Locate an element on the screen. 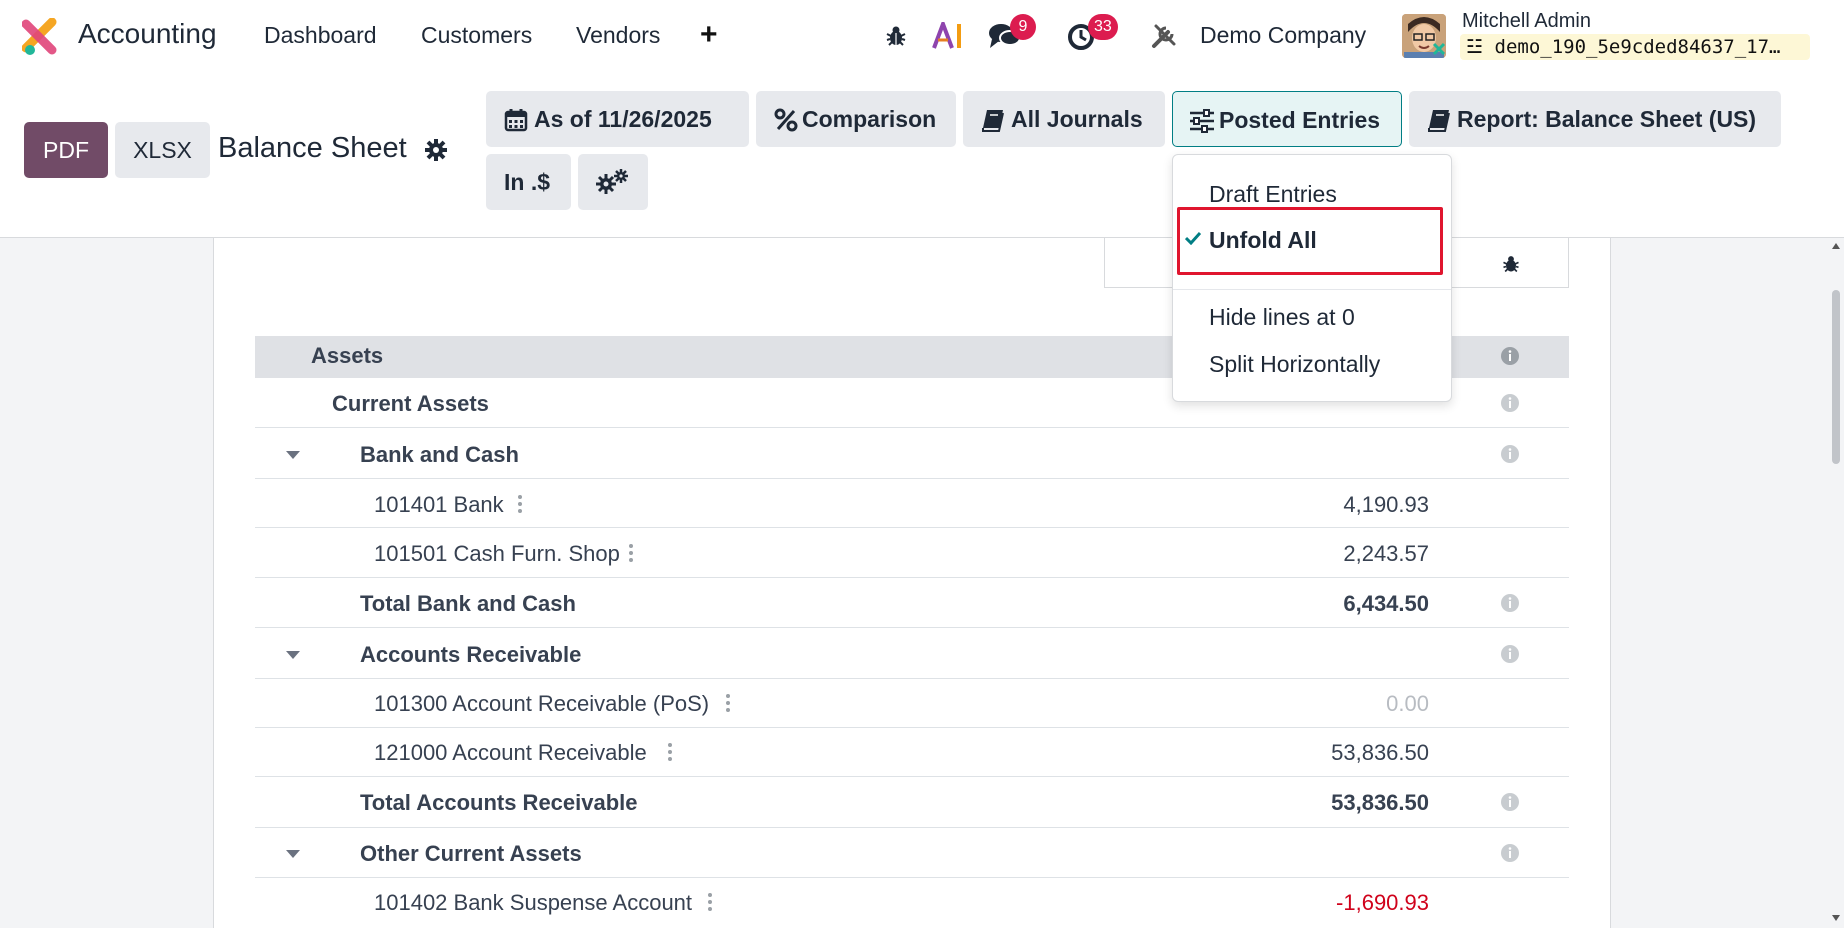 The height and width of the screenshot is (928, 1844). messages-badge: 9 is located at coordinates (1023, 27).